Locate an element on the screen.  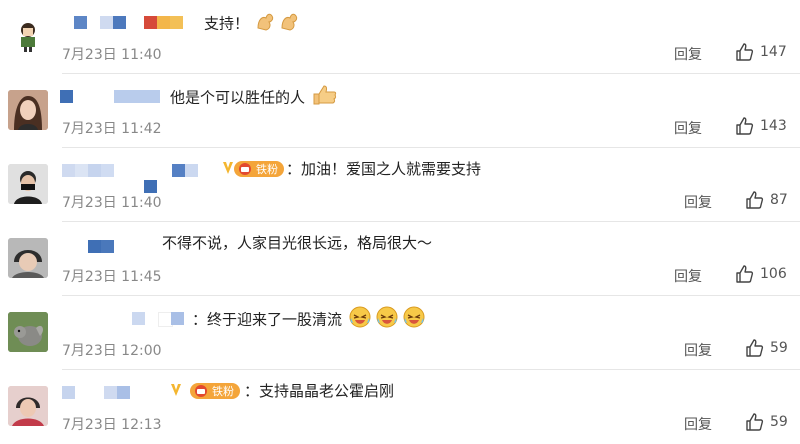
like-button: 143 is located at coordinates (760, 126).